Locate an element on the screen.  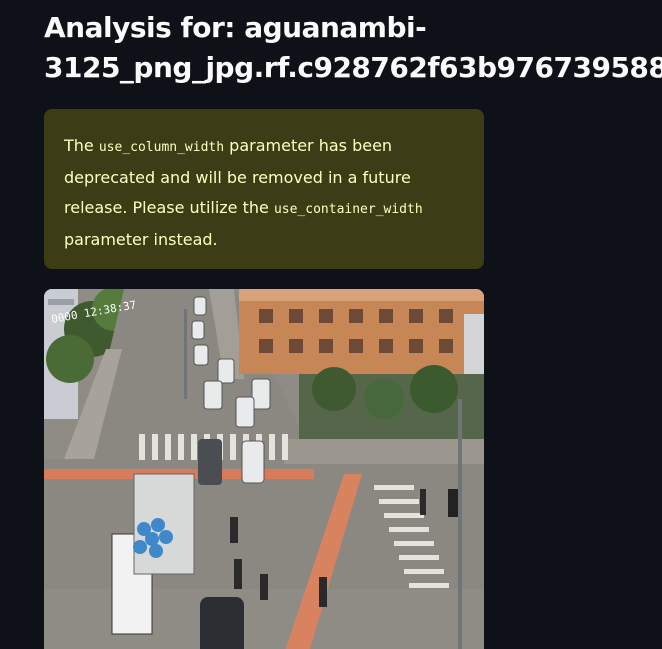
alert-code-use-column-width: use_column_width is located at coordinates (161, 147).